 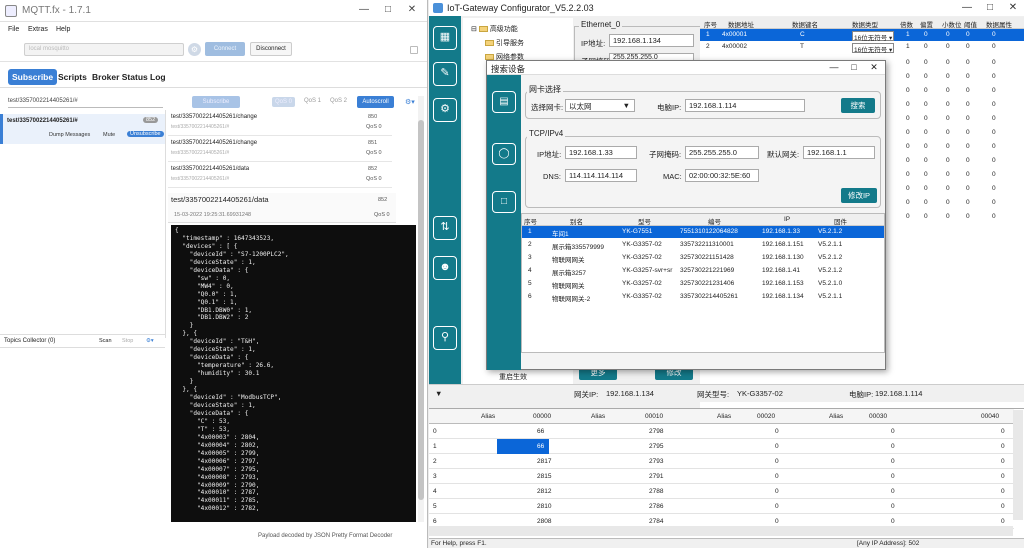 I want to click on nic-select: 以太网 ▼, so click(x=600, y=105).